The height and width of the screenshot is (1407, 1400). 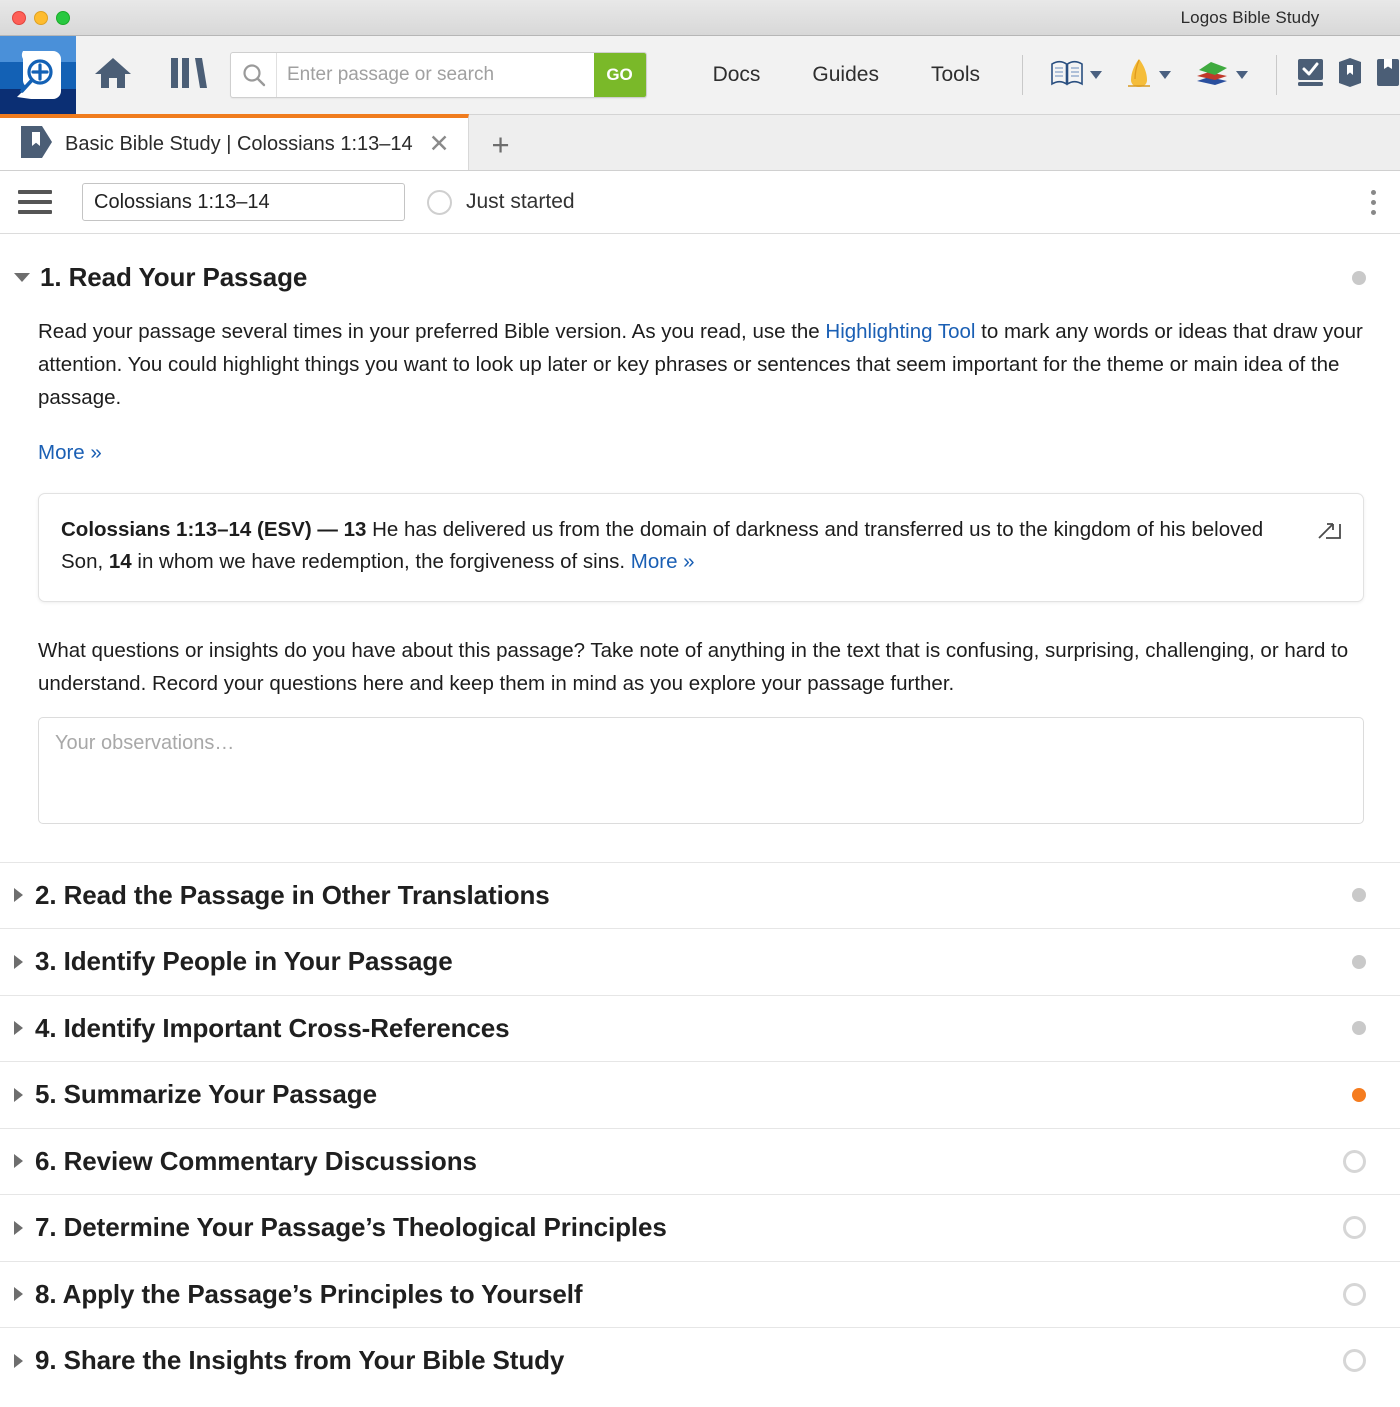 I want to click on book-stack-icon, so click(x=1212, y=75).